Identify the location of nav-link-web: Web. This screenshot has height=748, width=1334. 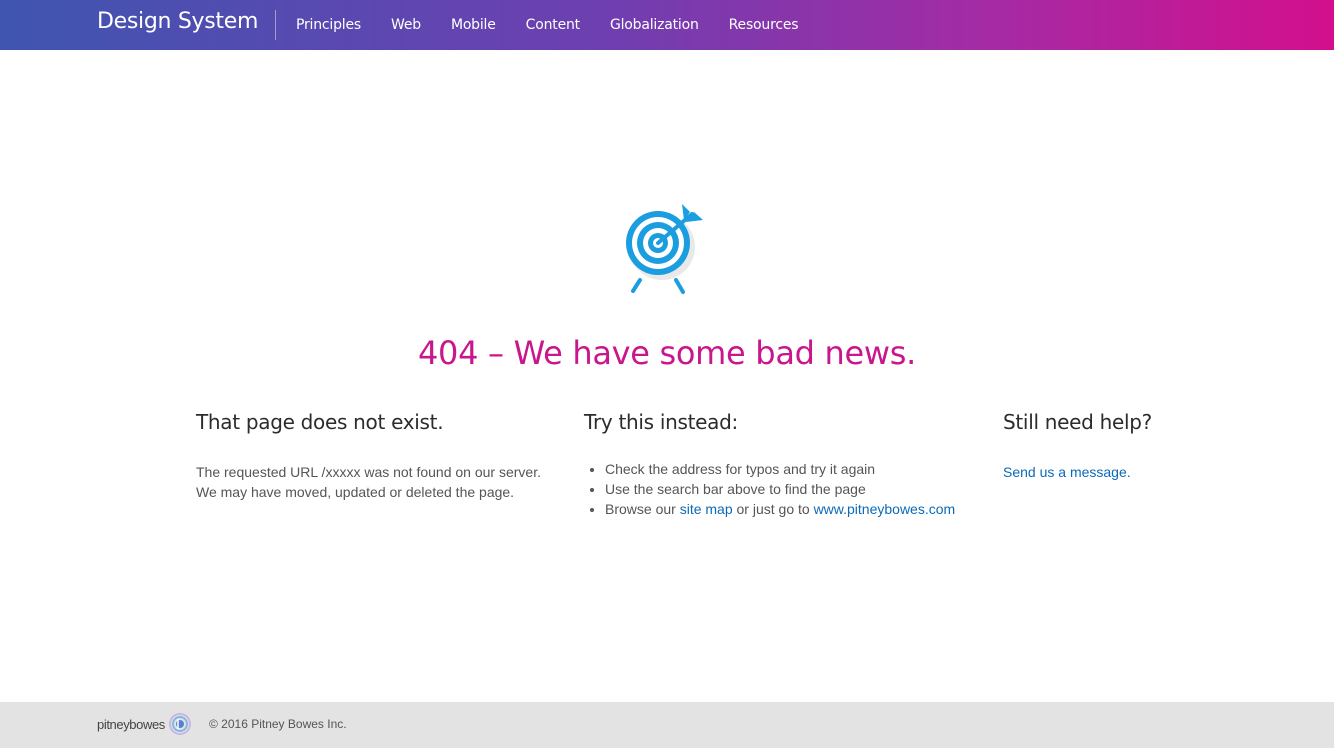
(406, 25).